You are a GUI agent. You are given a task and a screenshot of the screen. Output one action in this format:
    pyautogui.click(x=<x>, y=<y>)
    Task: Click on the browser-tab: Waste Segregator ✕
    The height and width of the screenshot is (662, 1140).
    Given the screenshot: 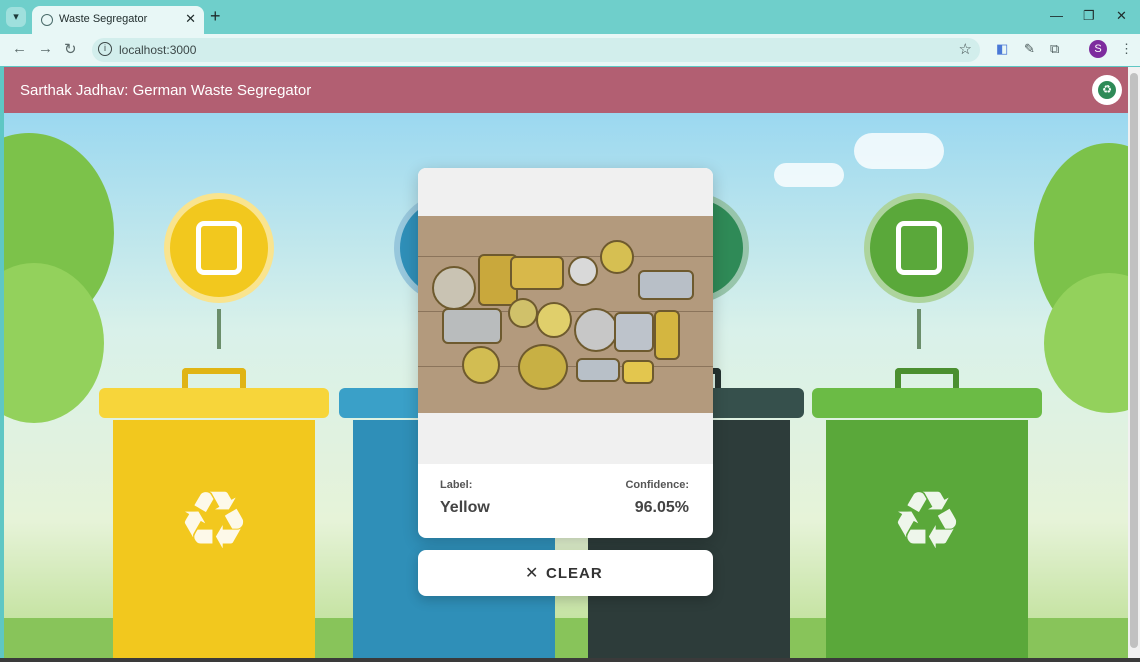 What is the action you would take?
    pyautogui.click(x=118, y=20)
    